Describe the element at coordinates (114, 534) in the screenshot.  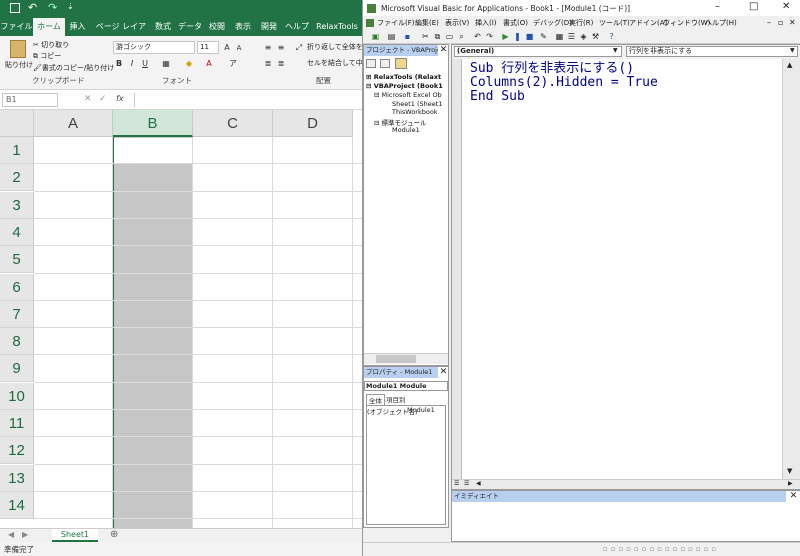
I see `add-sheet-icon: ⊕` at that location.